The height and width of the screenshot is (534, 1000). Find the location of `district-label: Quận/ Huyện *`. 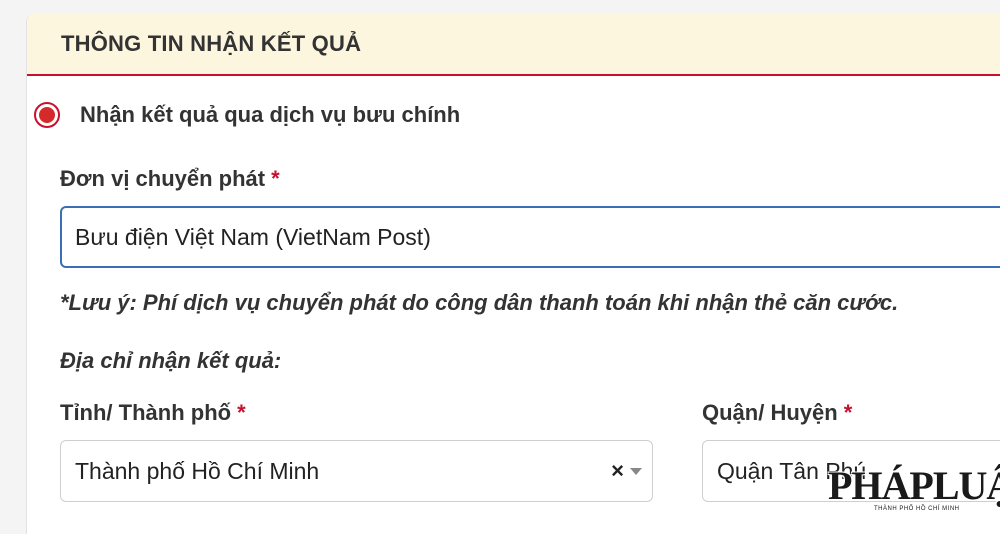

district-label: Quận/ Huyện * is located at coordinates (777, 413).